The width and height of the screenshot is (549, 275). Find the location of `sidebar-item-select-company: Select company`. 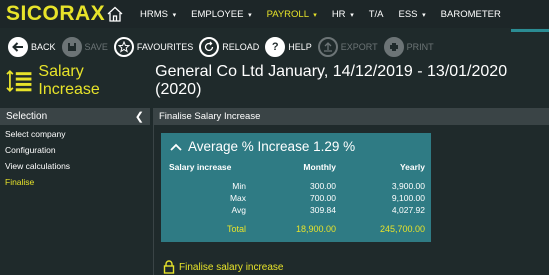

sidebar-item-select-company: Select company is located at coordinates (75, 136).